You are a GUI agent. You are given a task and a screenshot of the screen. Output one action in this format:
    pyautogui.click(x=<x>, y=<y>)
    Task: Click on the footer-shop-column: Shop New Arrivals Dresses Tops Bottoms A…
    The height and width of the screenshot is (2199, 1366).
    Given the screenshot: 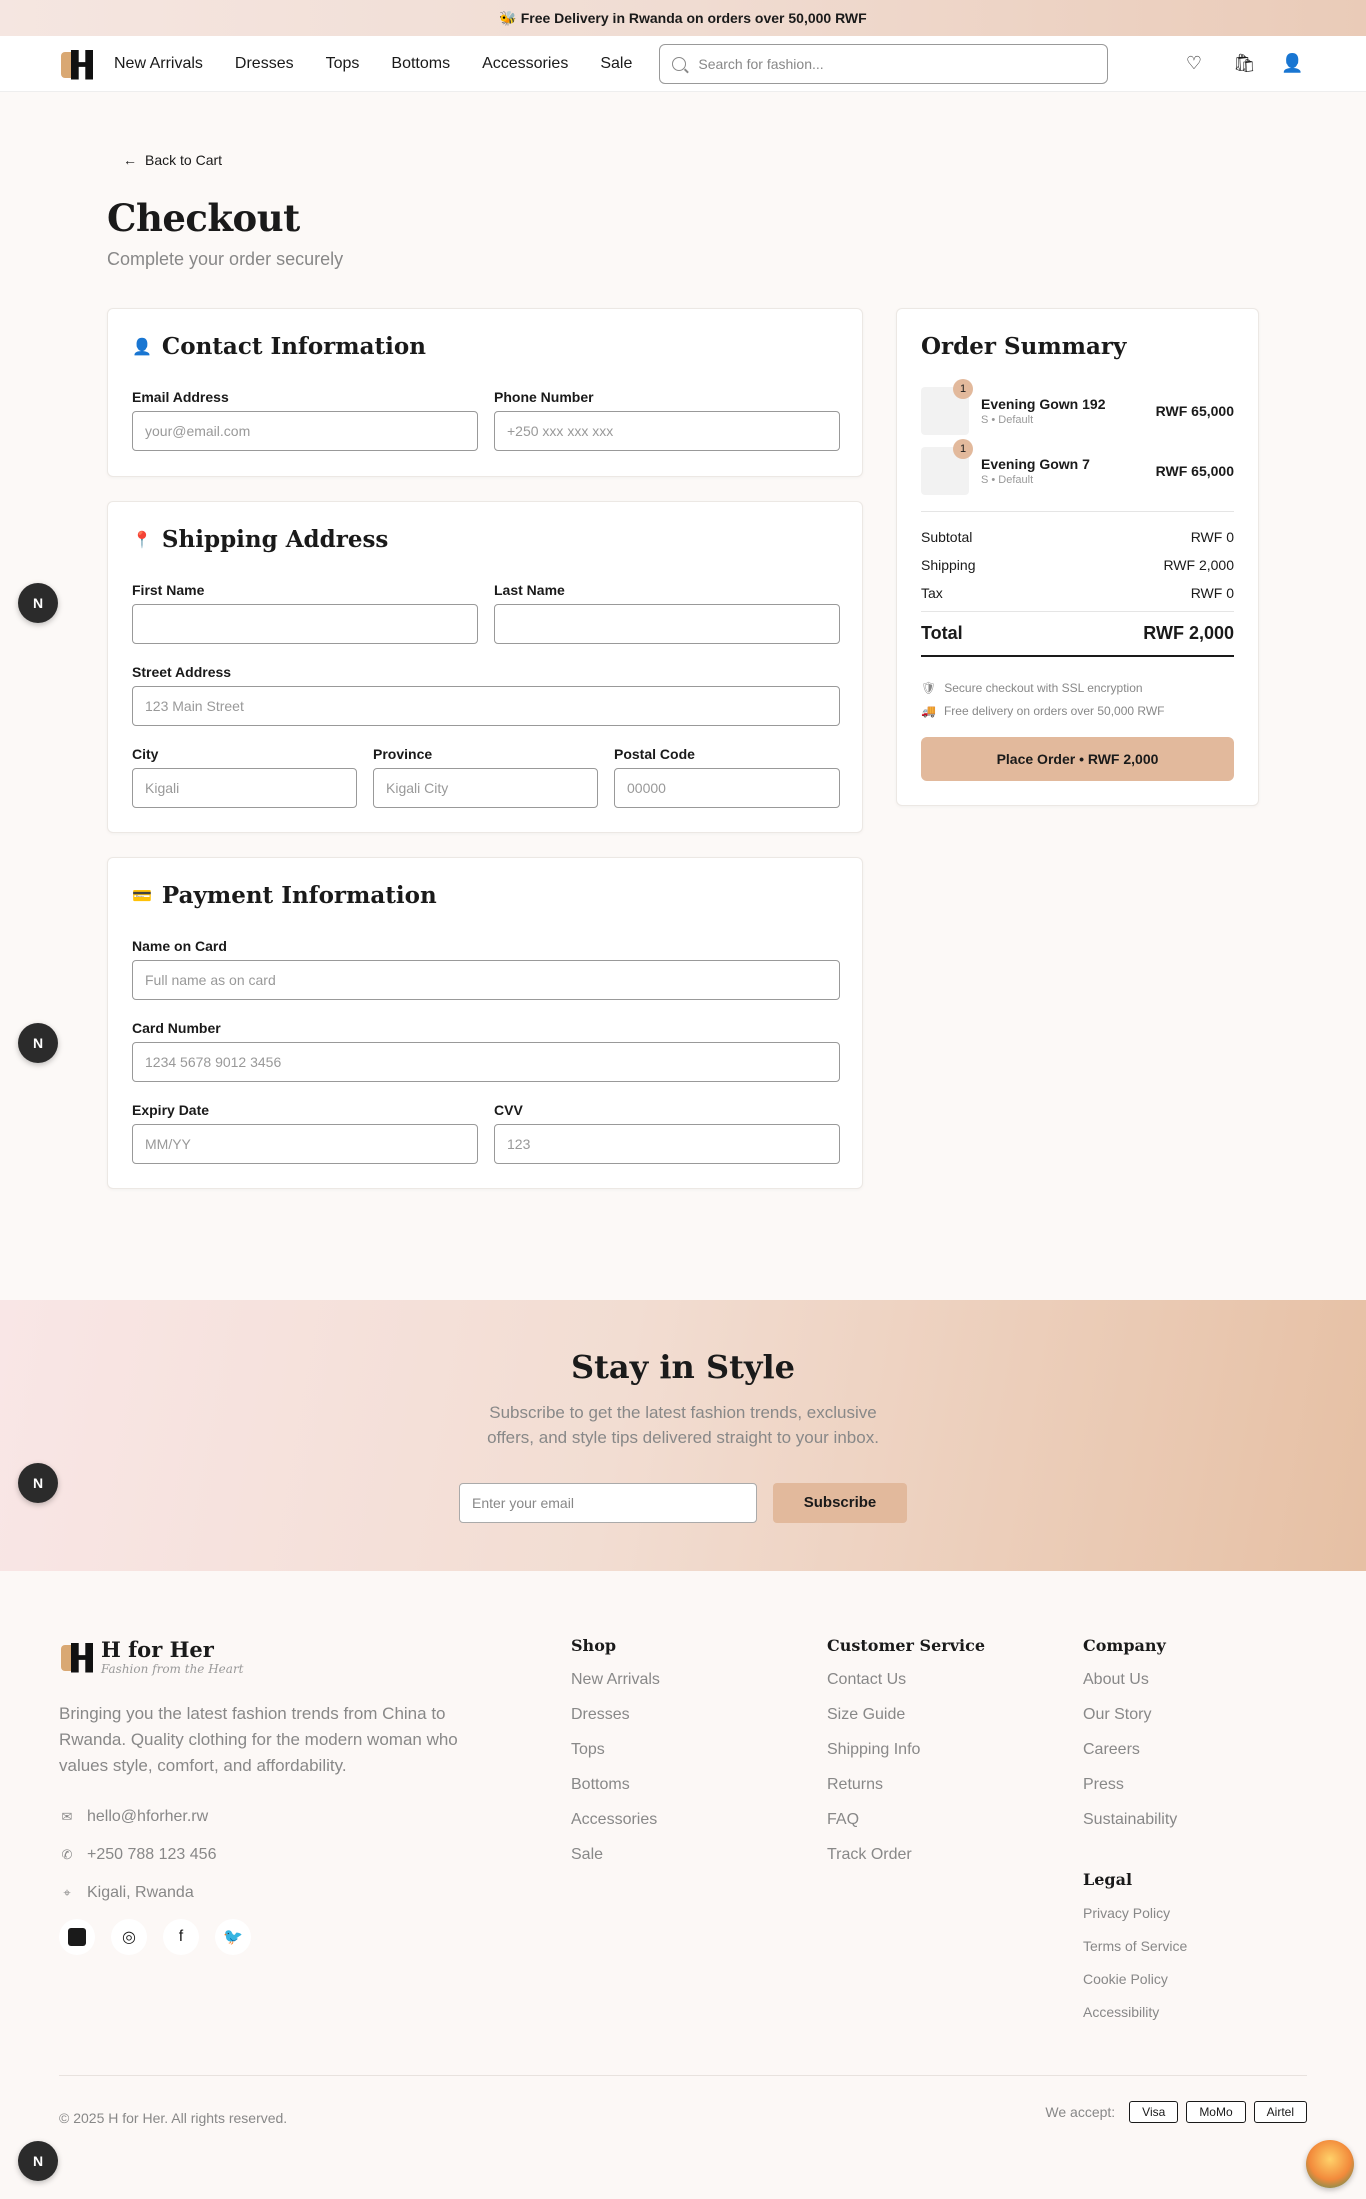 What is the action you would take?
    pyautogui.click(x=615, y=1758)
    